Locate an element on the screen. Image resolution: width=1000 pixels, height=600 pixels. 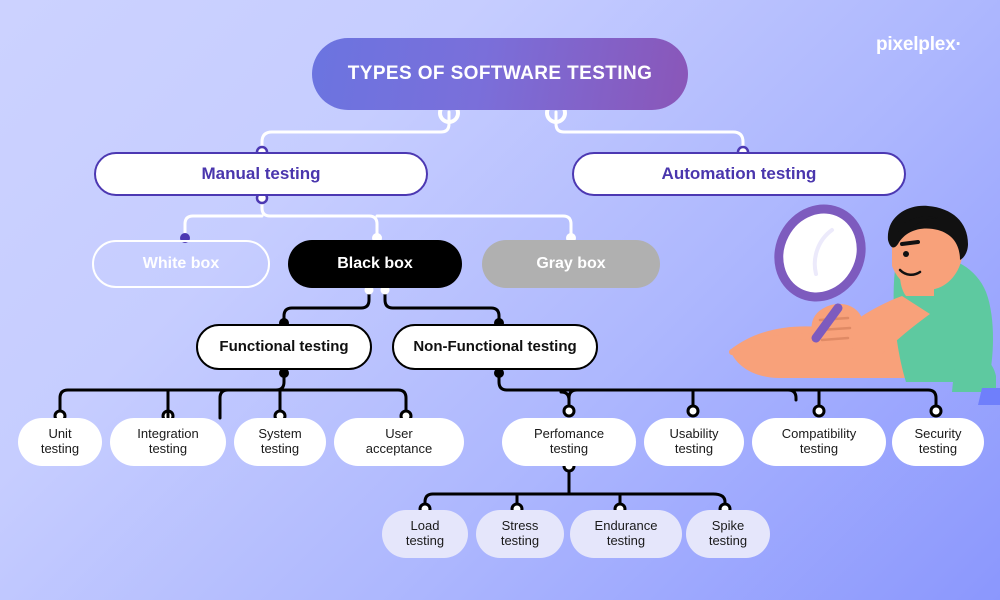
node-label: Non-Functional testing is located at coordinates (495, 347).